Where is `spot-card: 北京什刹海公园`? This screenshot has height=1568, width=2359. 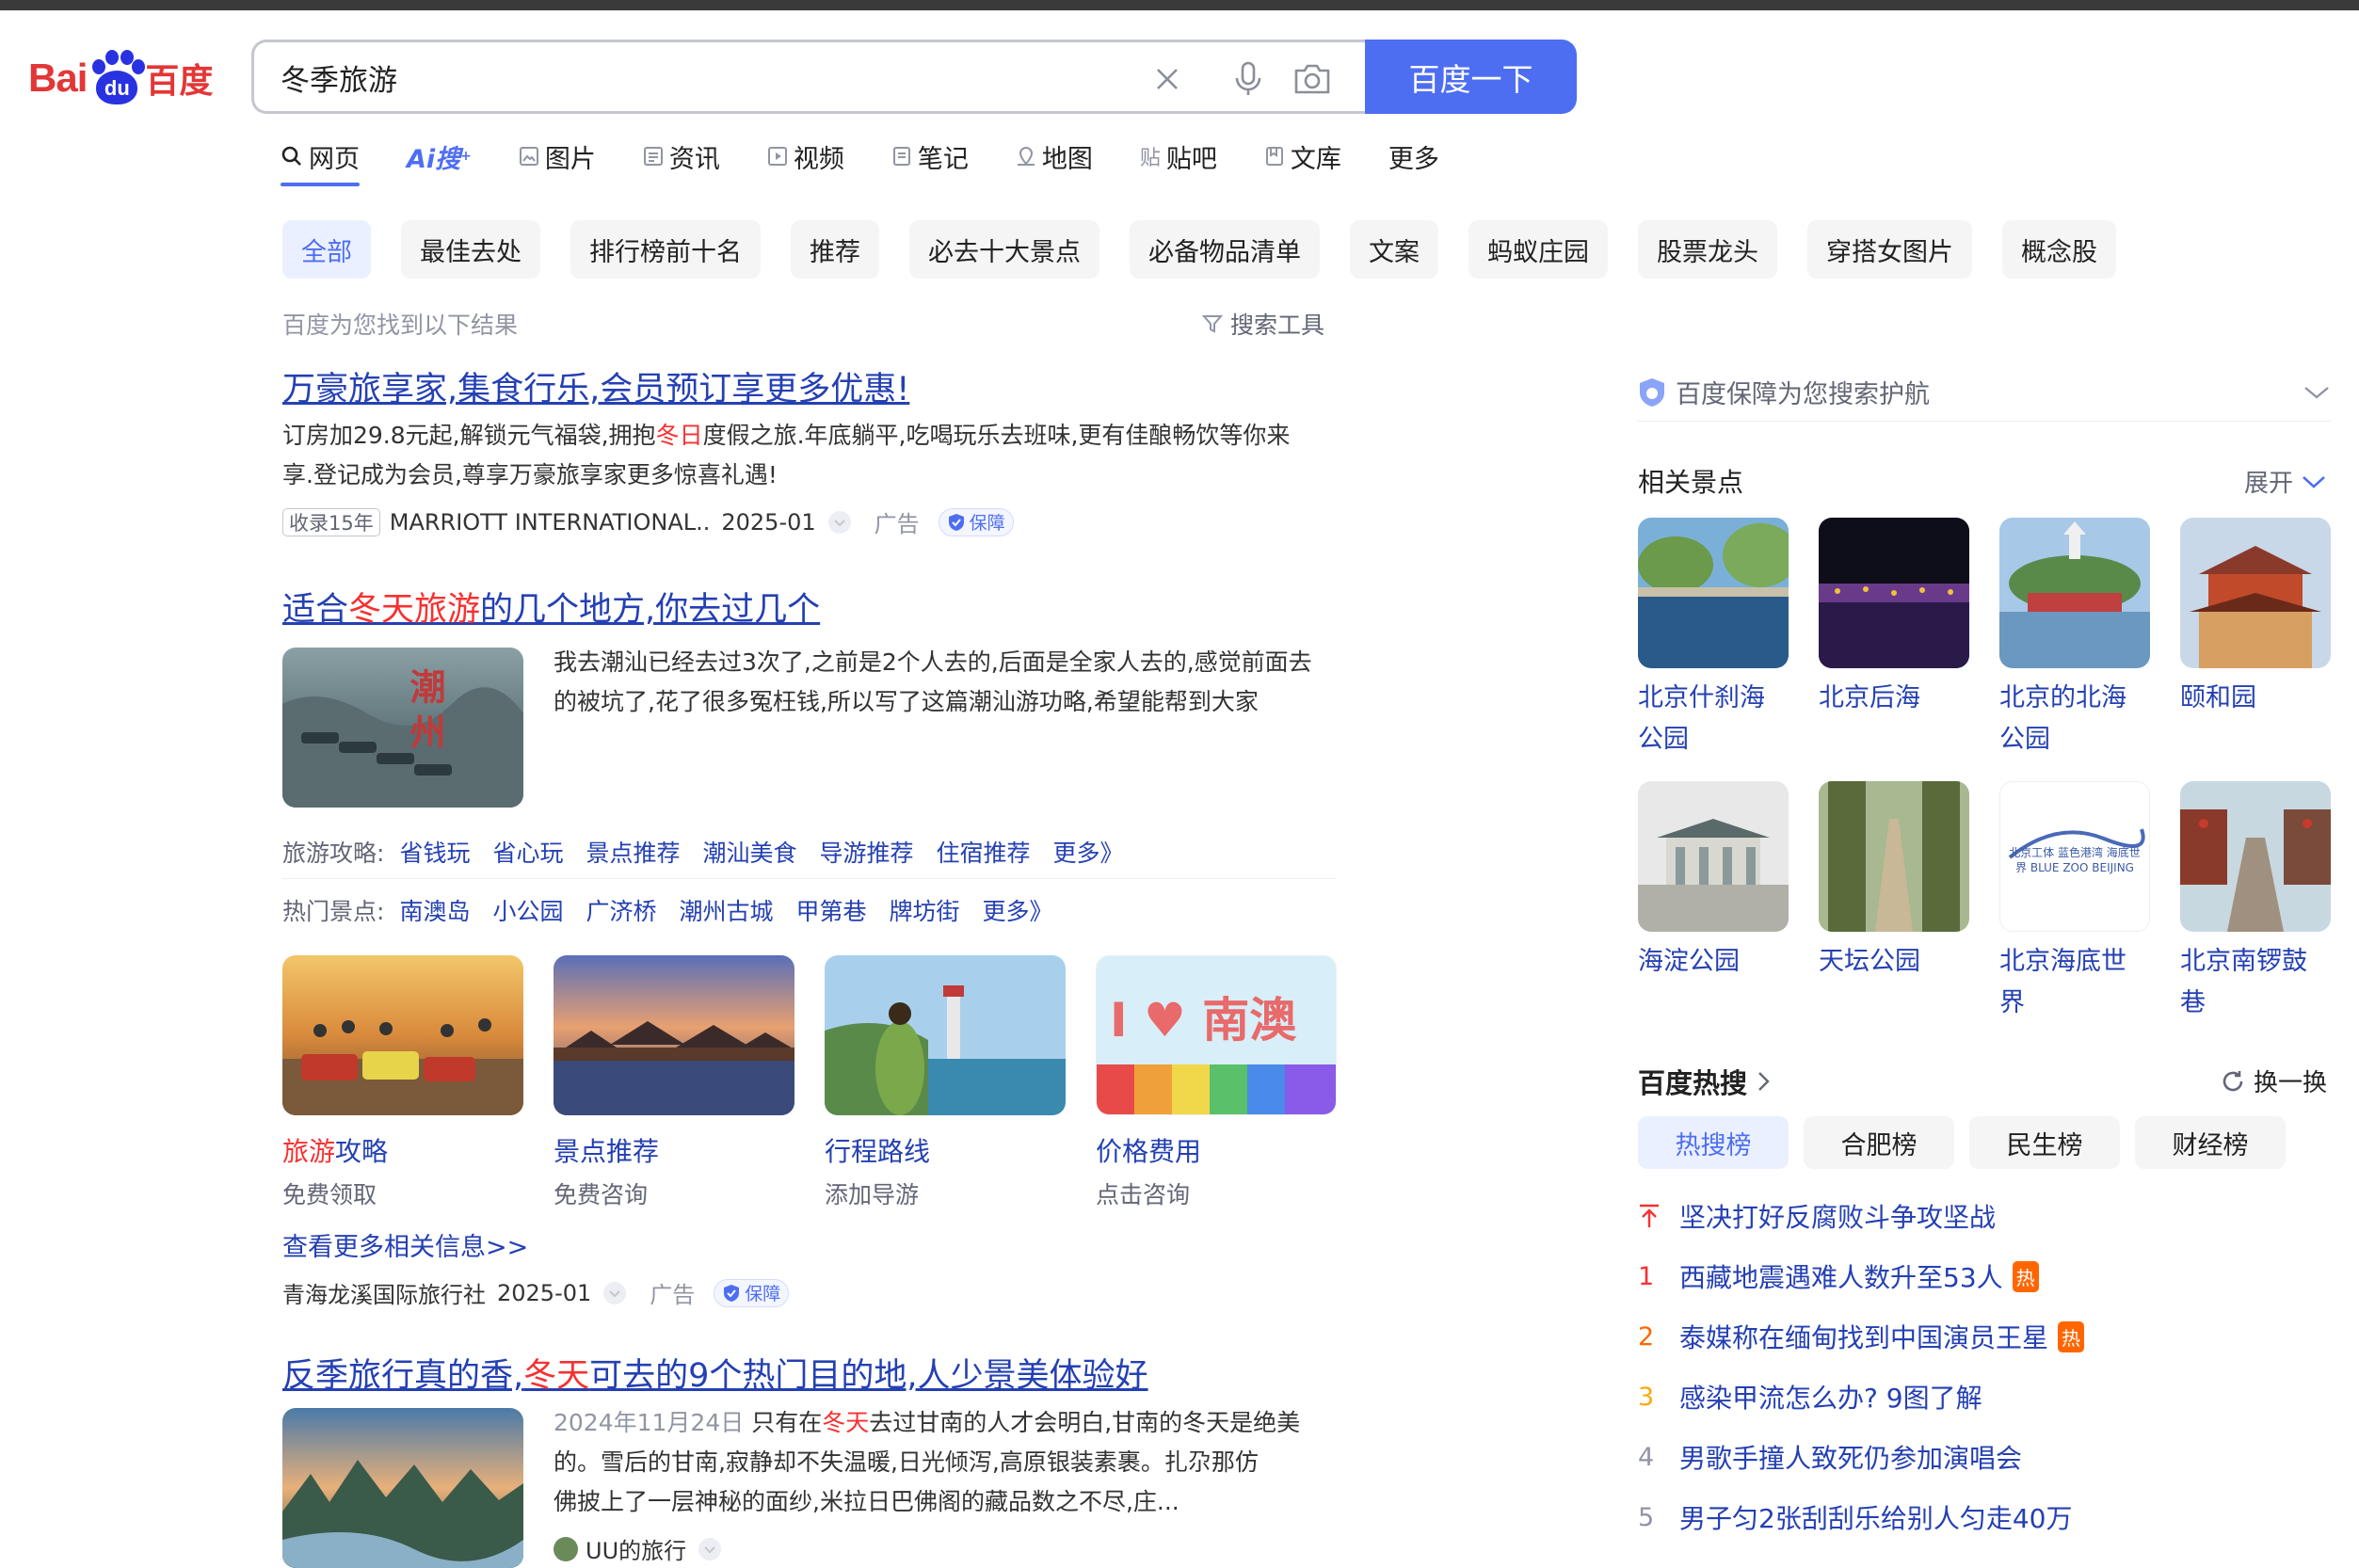
spot-card: 北京什刹海公园 is located at coordinates (1714, 639).